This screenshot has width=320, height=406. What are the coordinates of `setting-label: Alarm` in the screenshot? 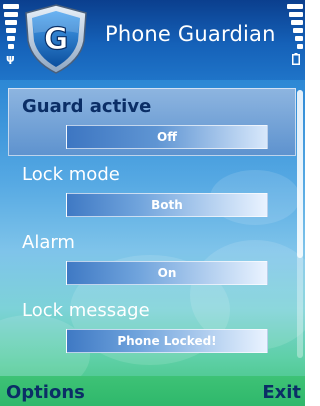 It's located at (48, 242).